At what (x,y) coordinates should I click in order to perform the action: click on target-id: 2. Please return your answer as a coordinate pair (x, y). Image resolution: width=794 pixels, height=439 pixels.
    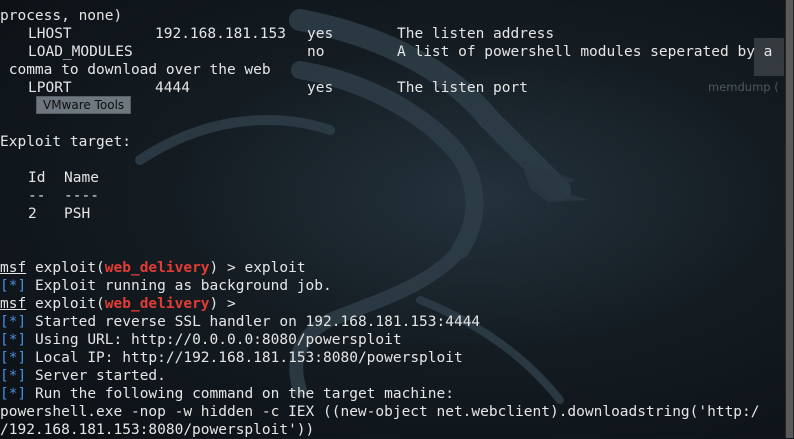
    Looking at the image, I should click on (32, 214).